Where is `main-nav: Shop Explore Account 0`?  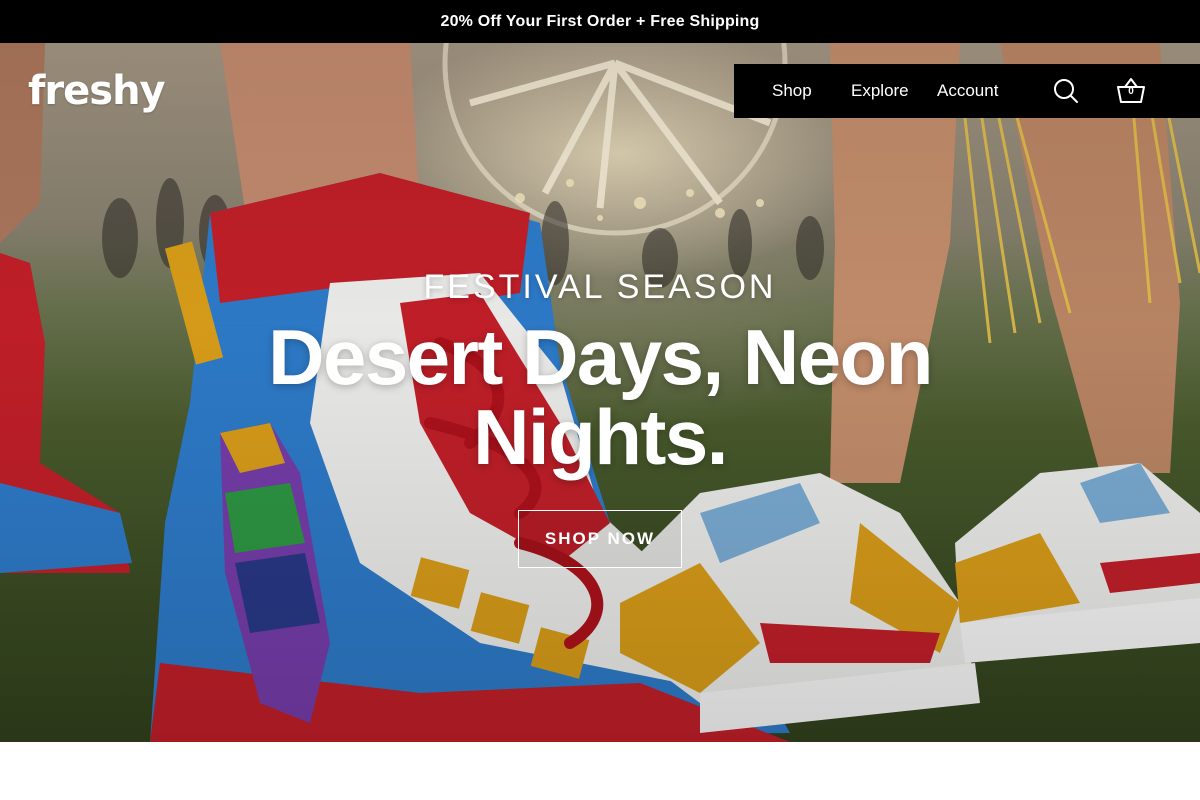
main-nav: Shop Explore Account 0 is located at coordinates (967, 91).